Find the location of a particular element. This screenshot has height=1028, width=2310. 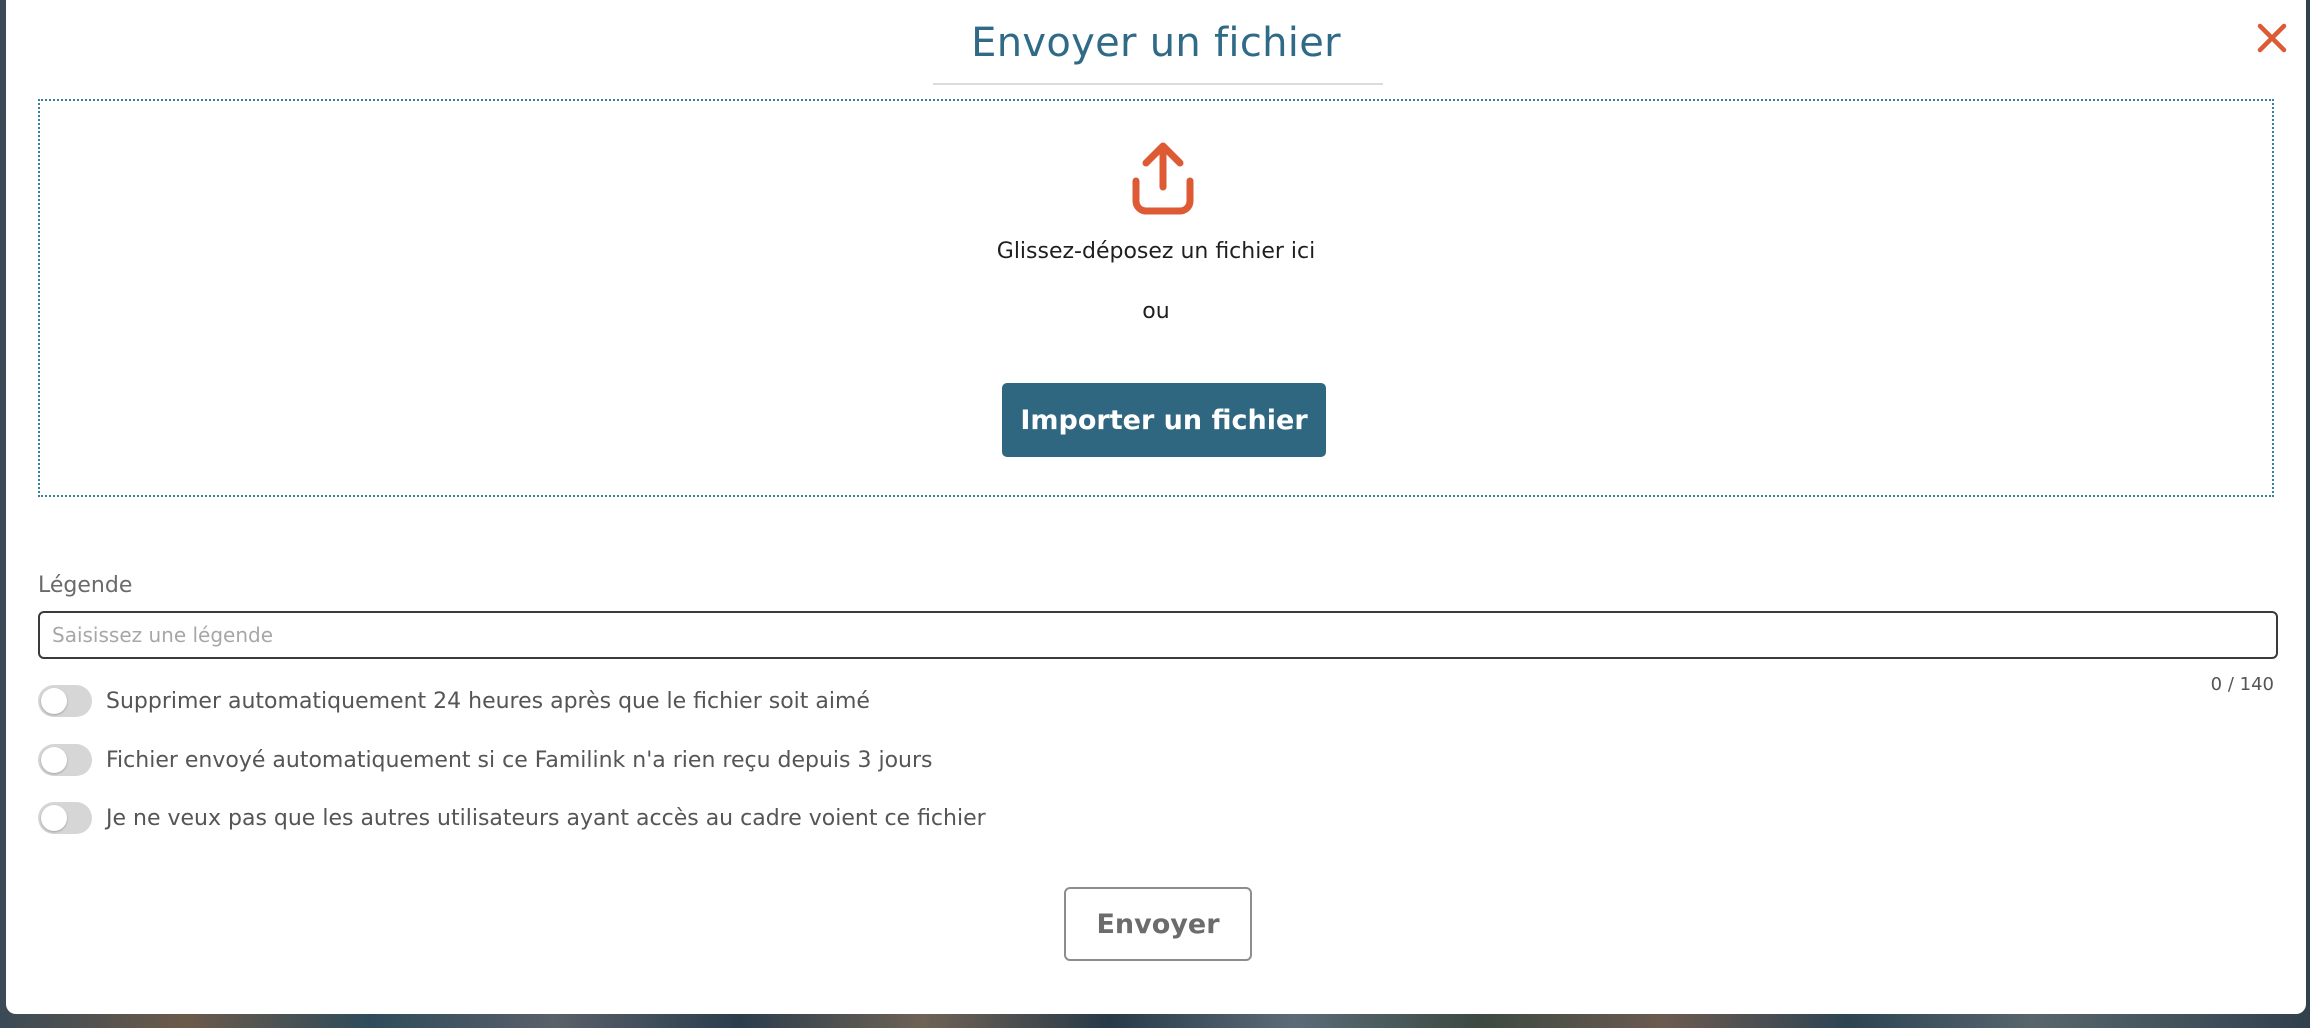

close-button is located at coordinates (2272, 38).